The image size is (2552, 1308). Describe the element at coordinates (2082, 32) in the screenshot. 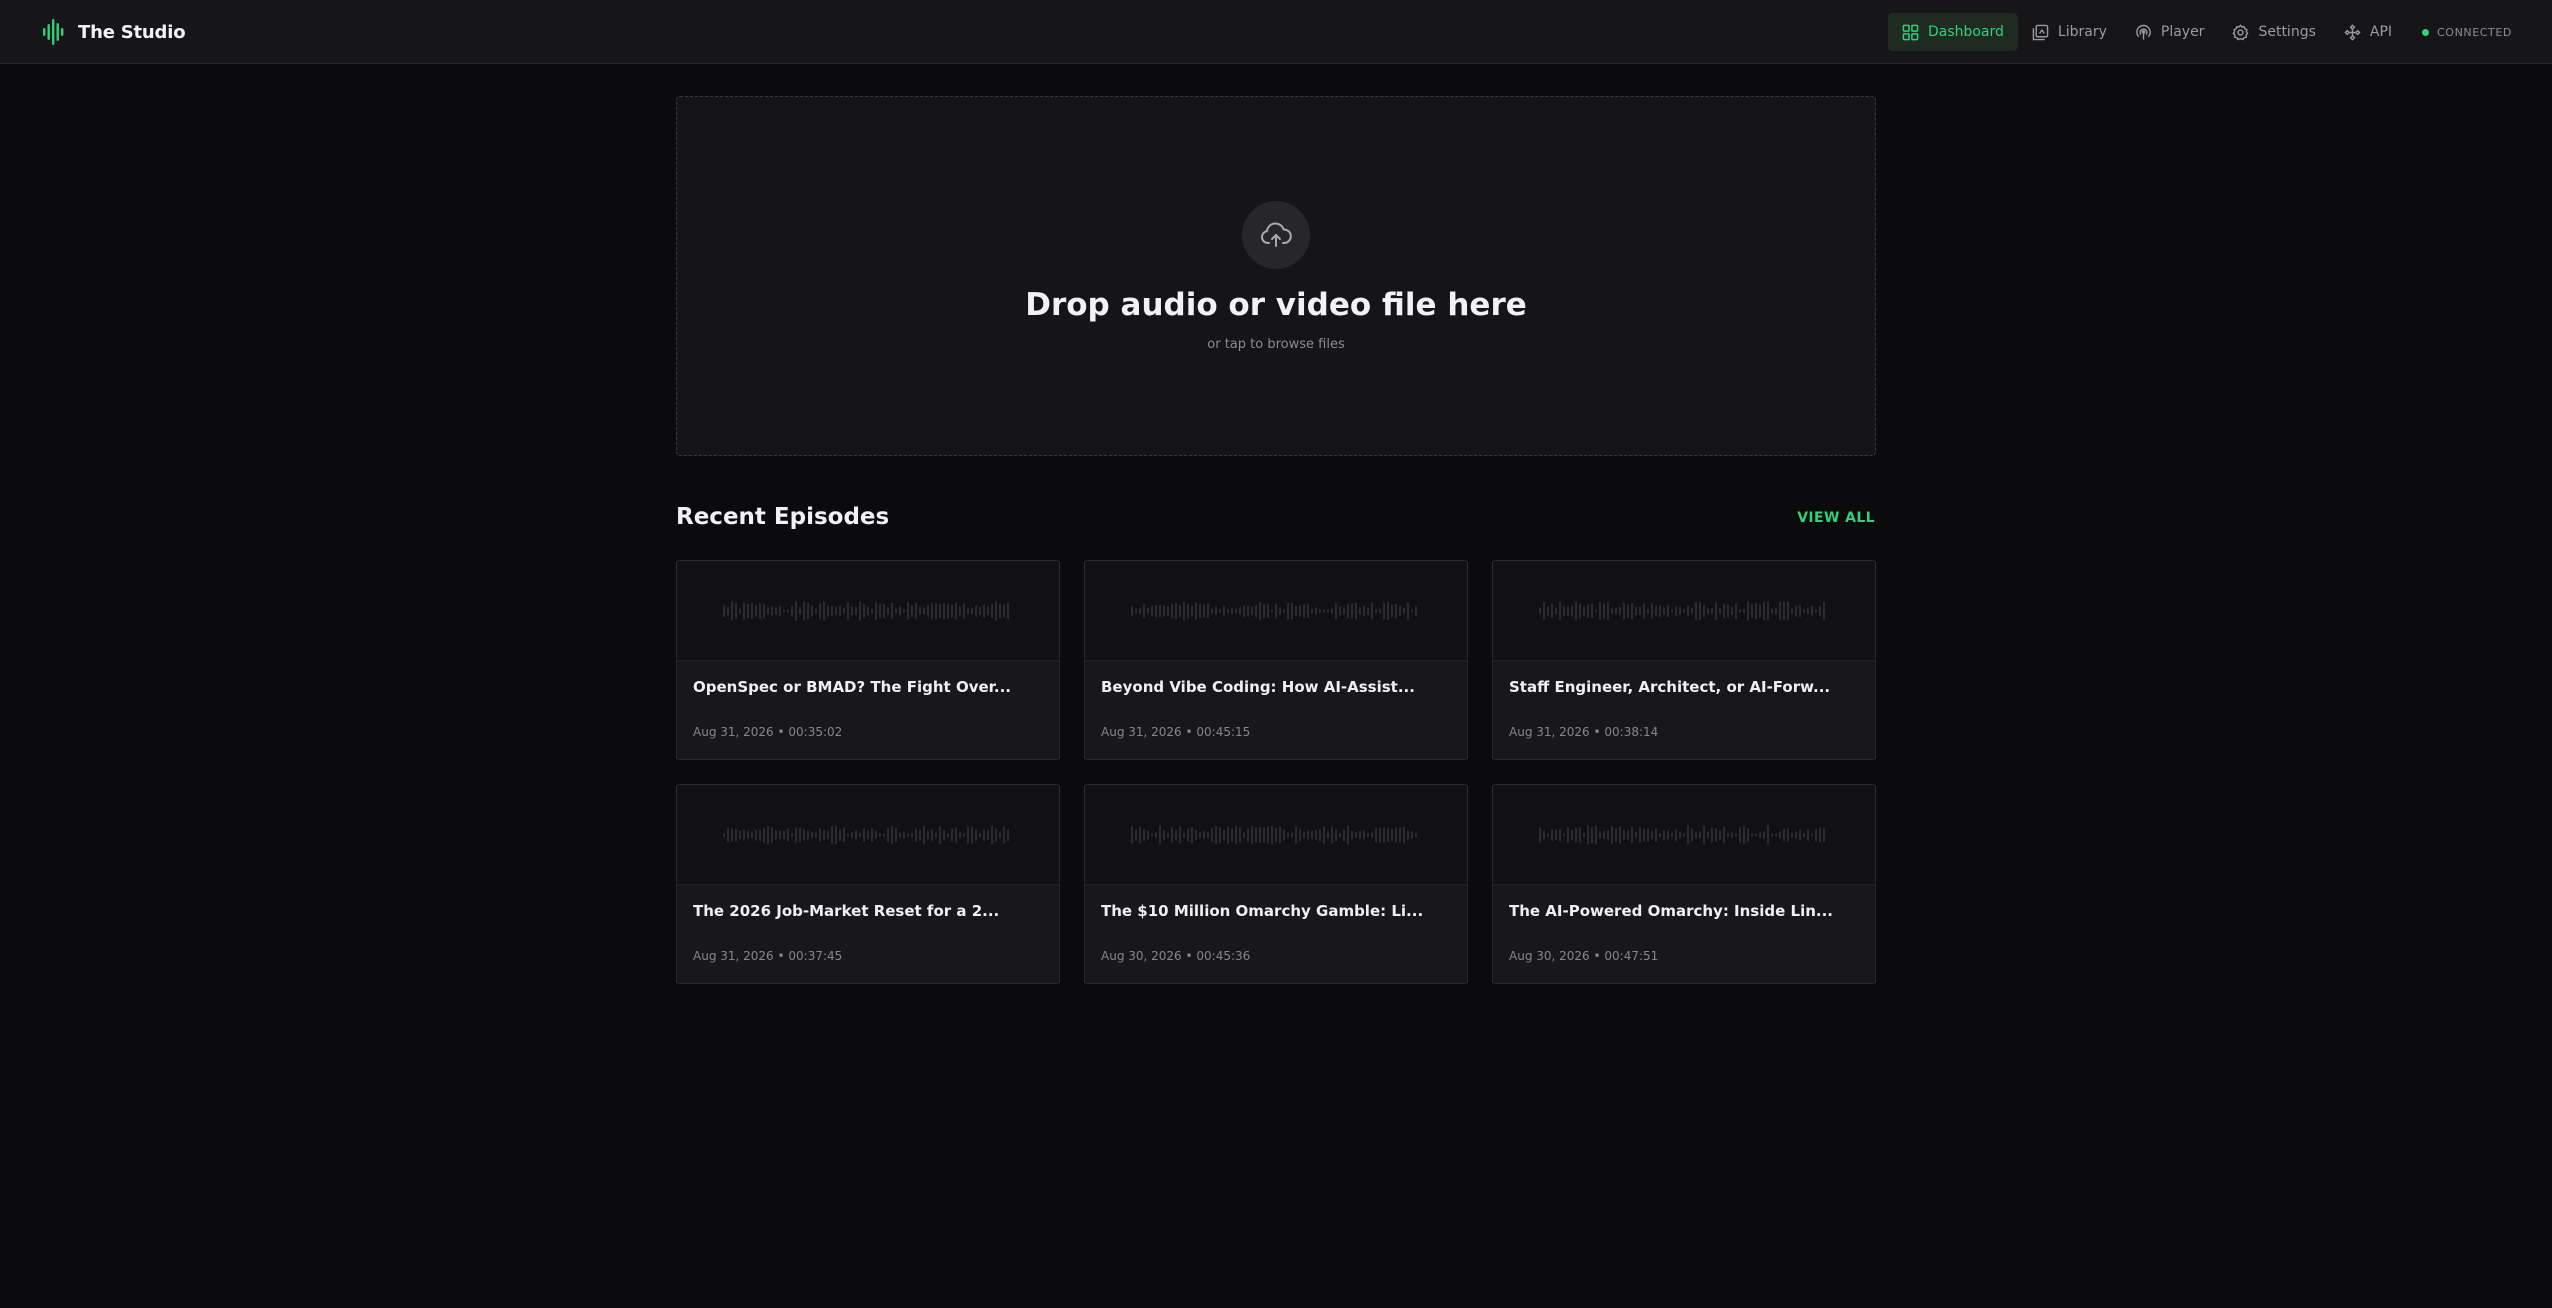

I see `nav-label-library: Library` at that location.